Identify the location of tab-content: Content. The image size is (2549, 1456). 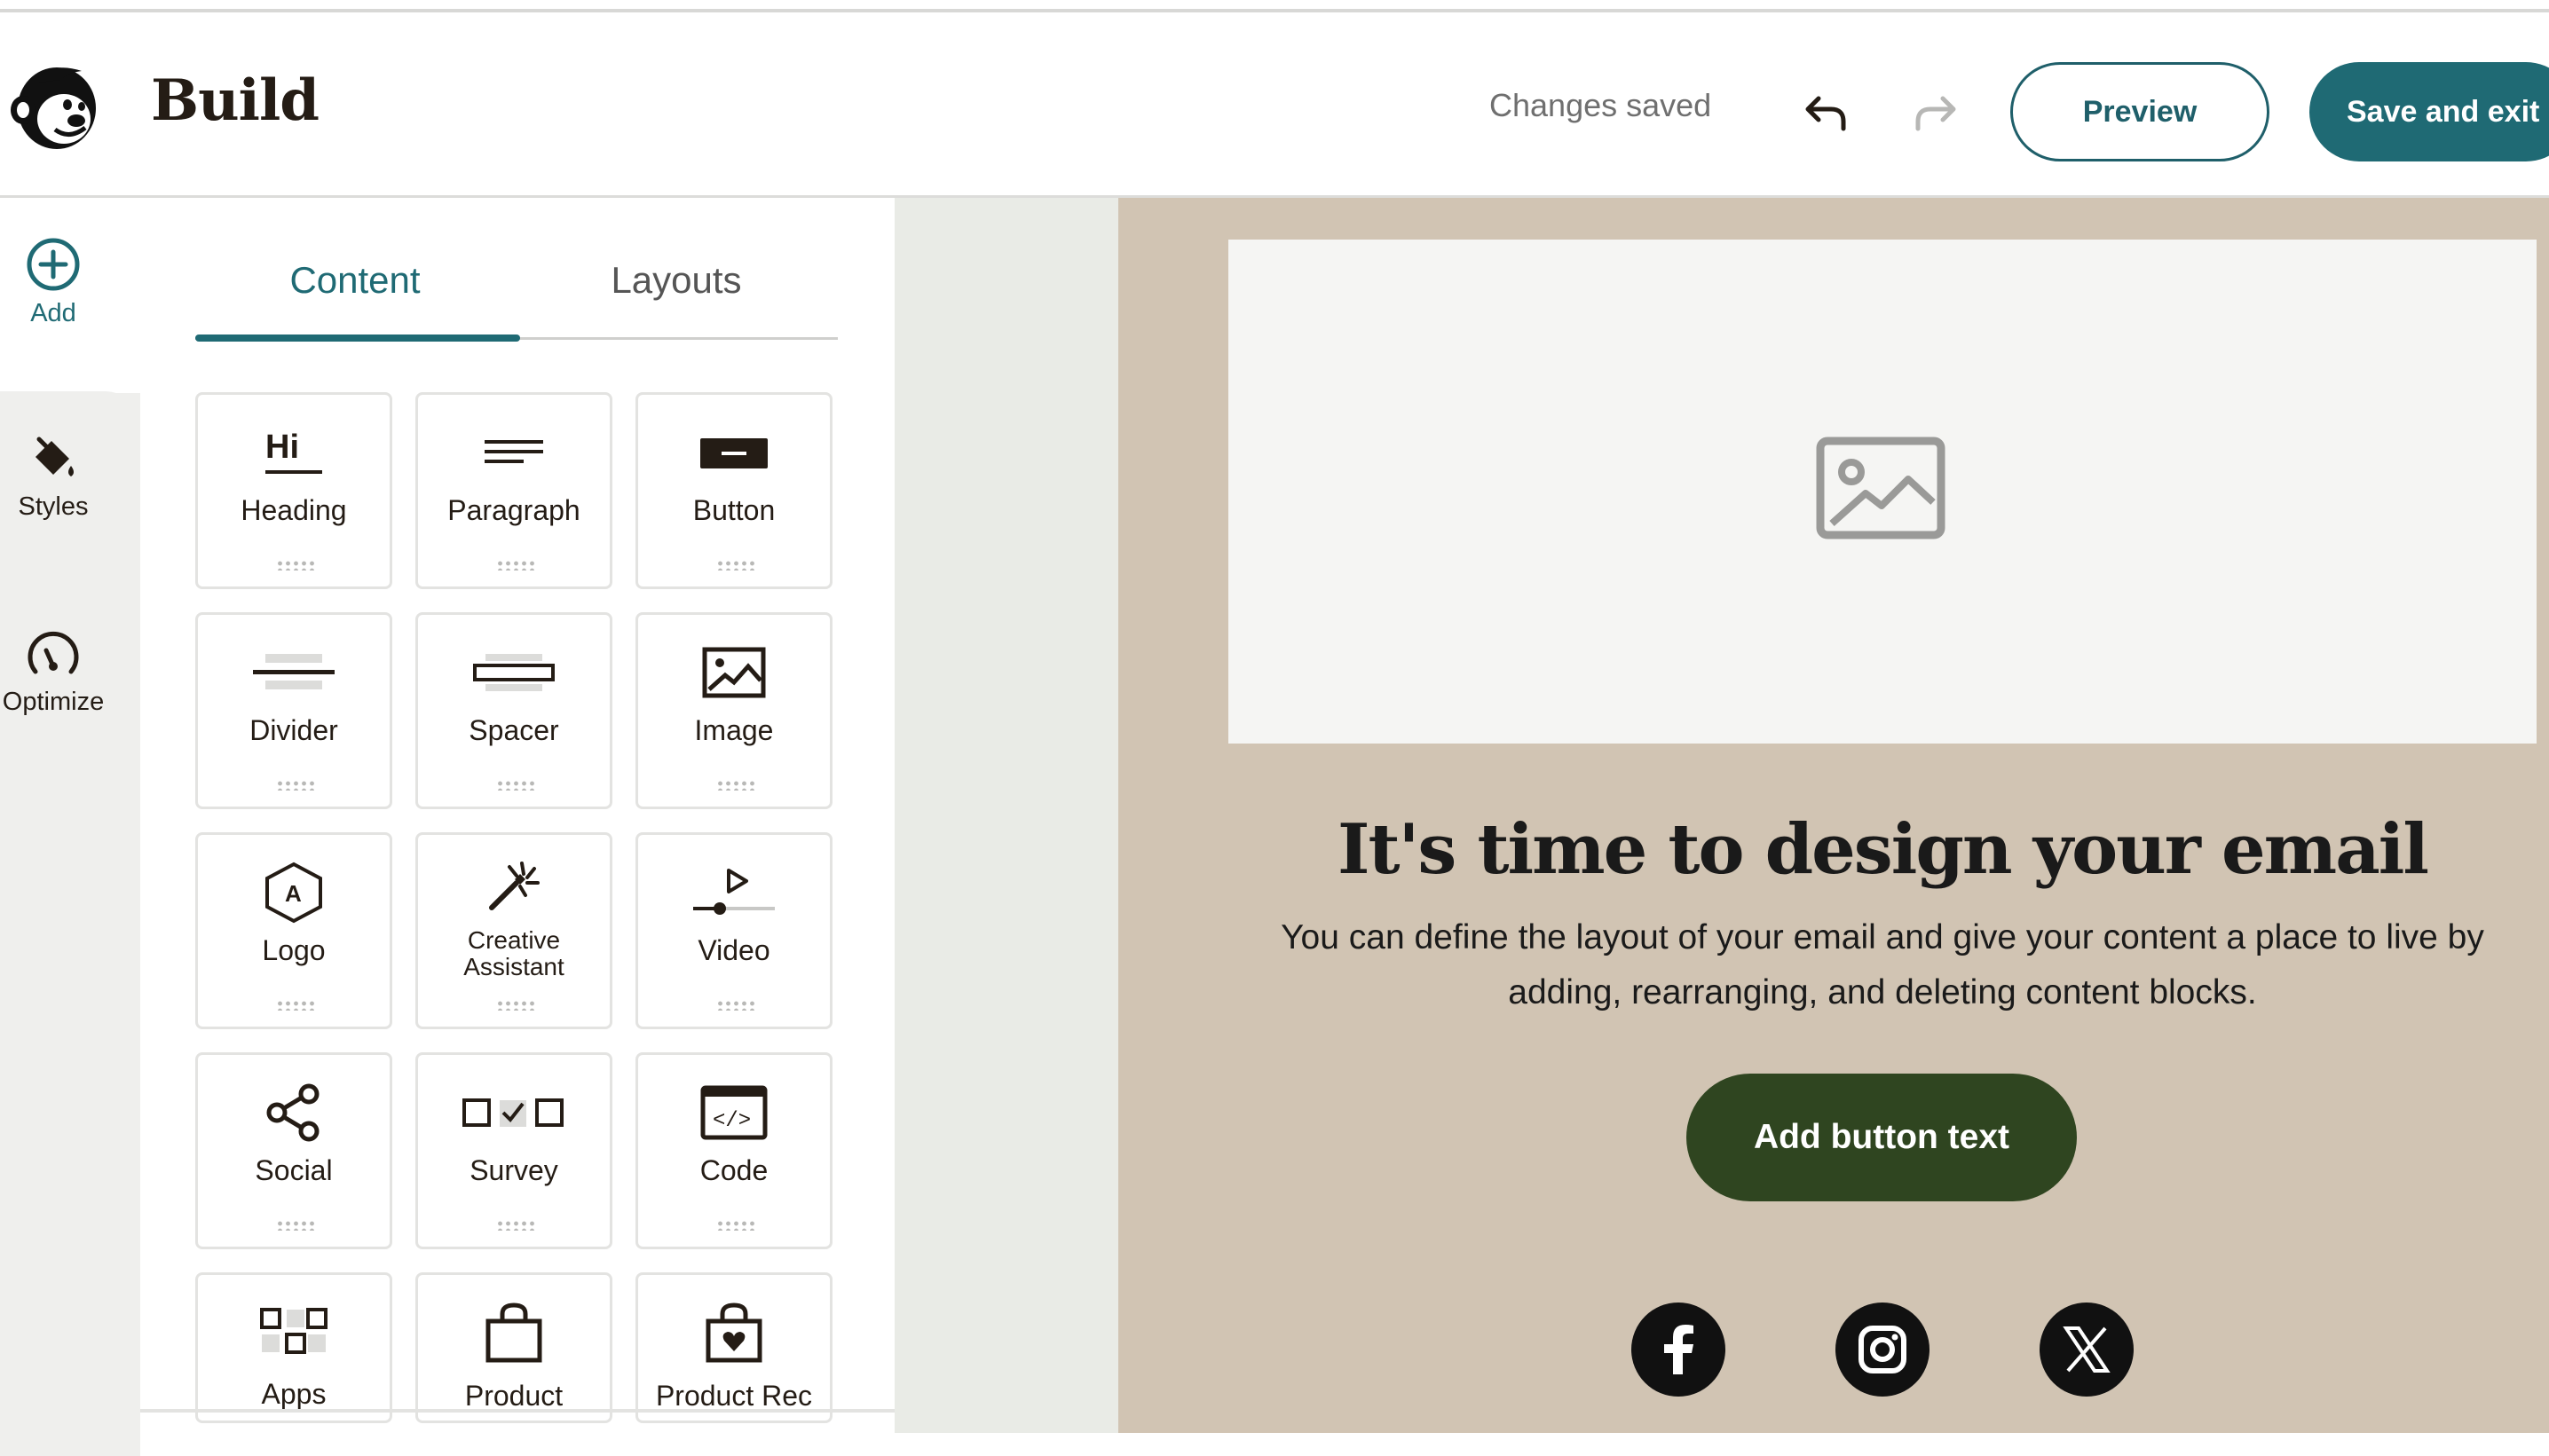
(355, 280).